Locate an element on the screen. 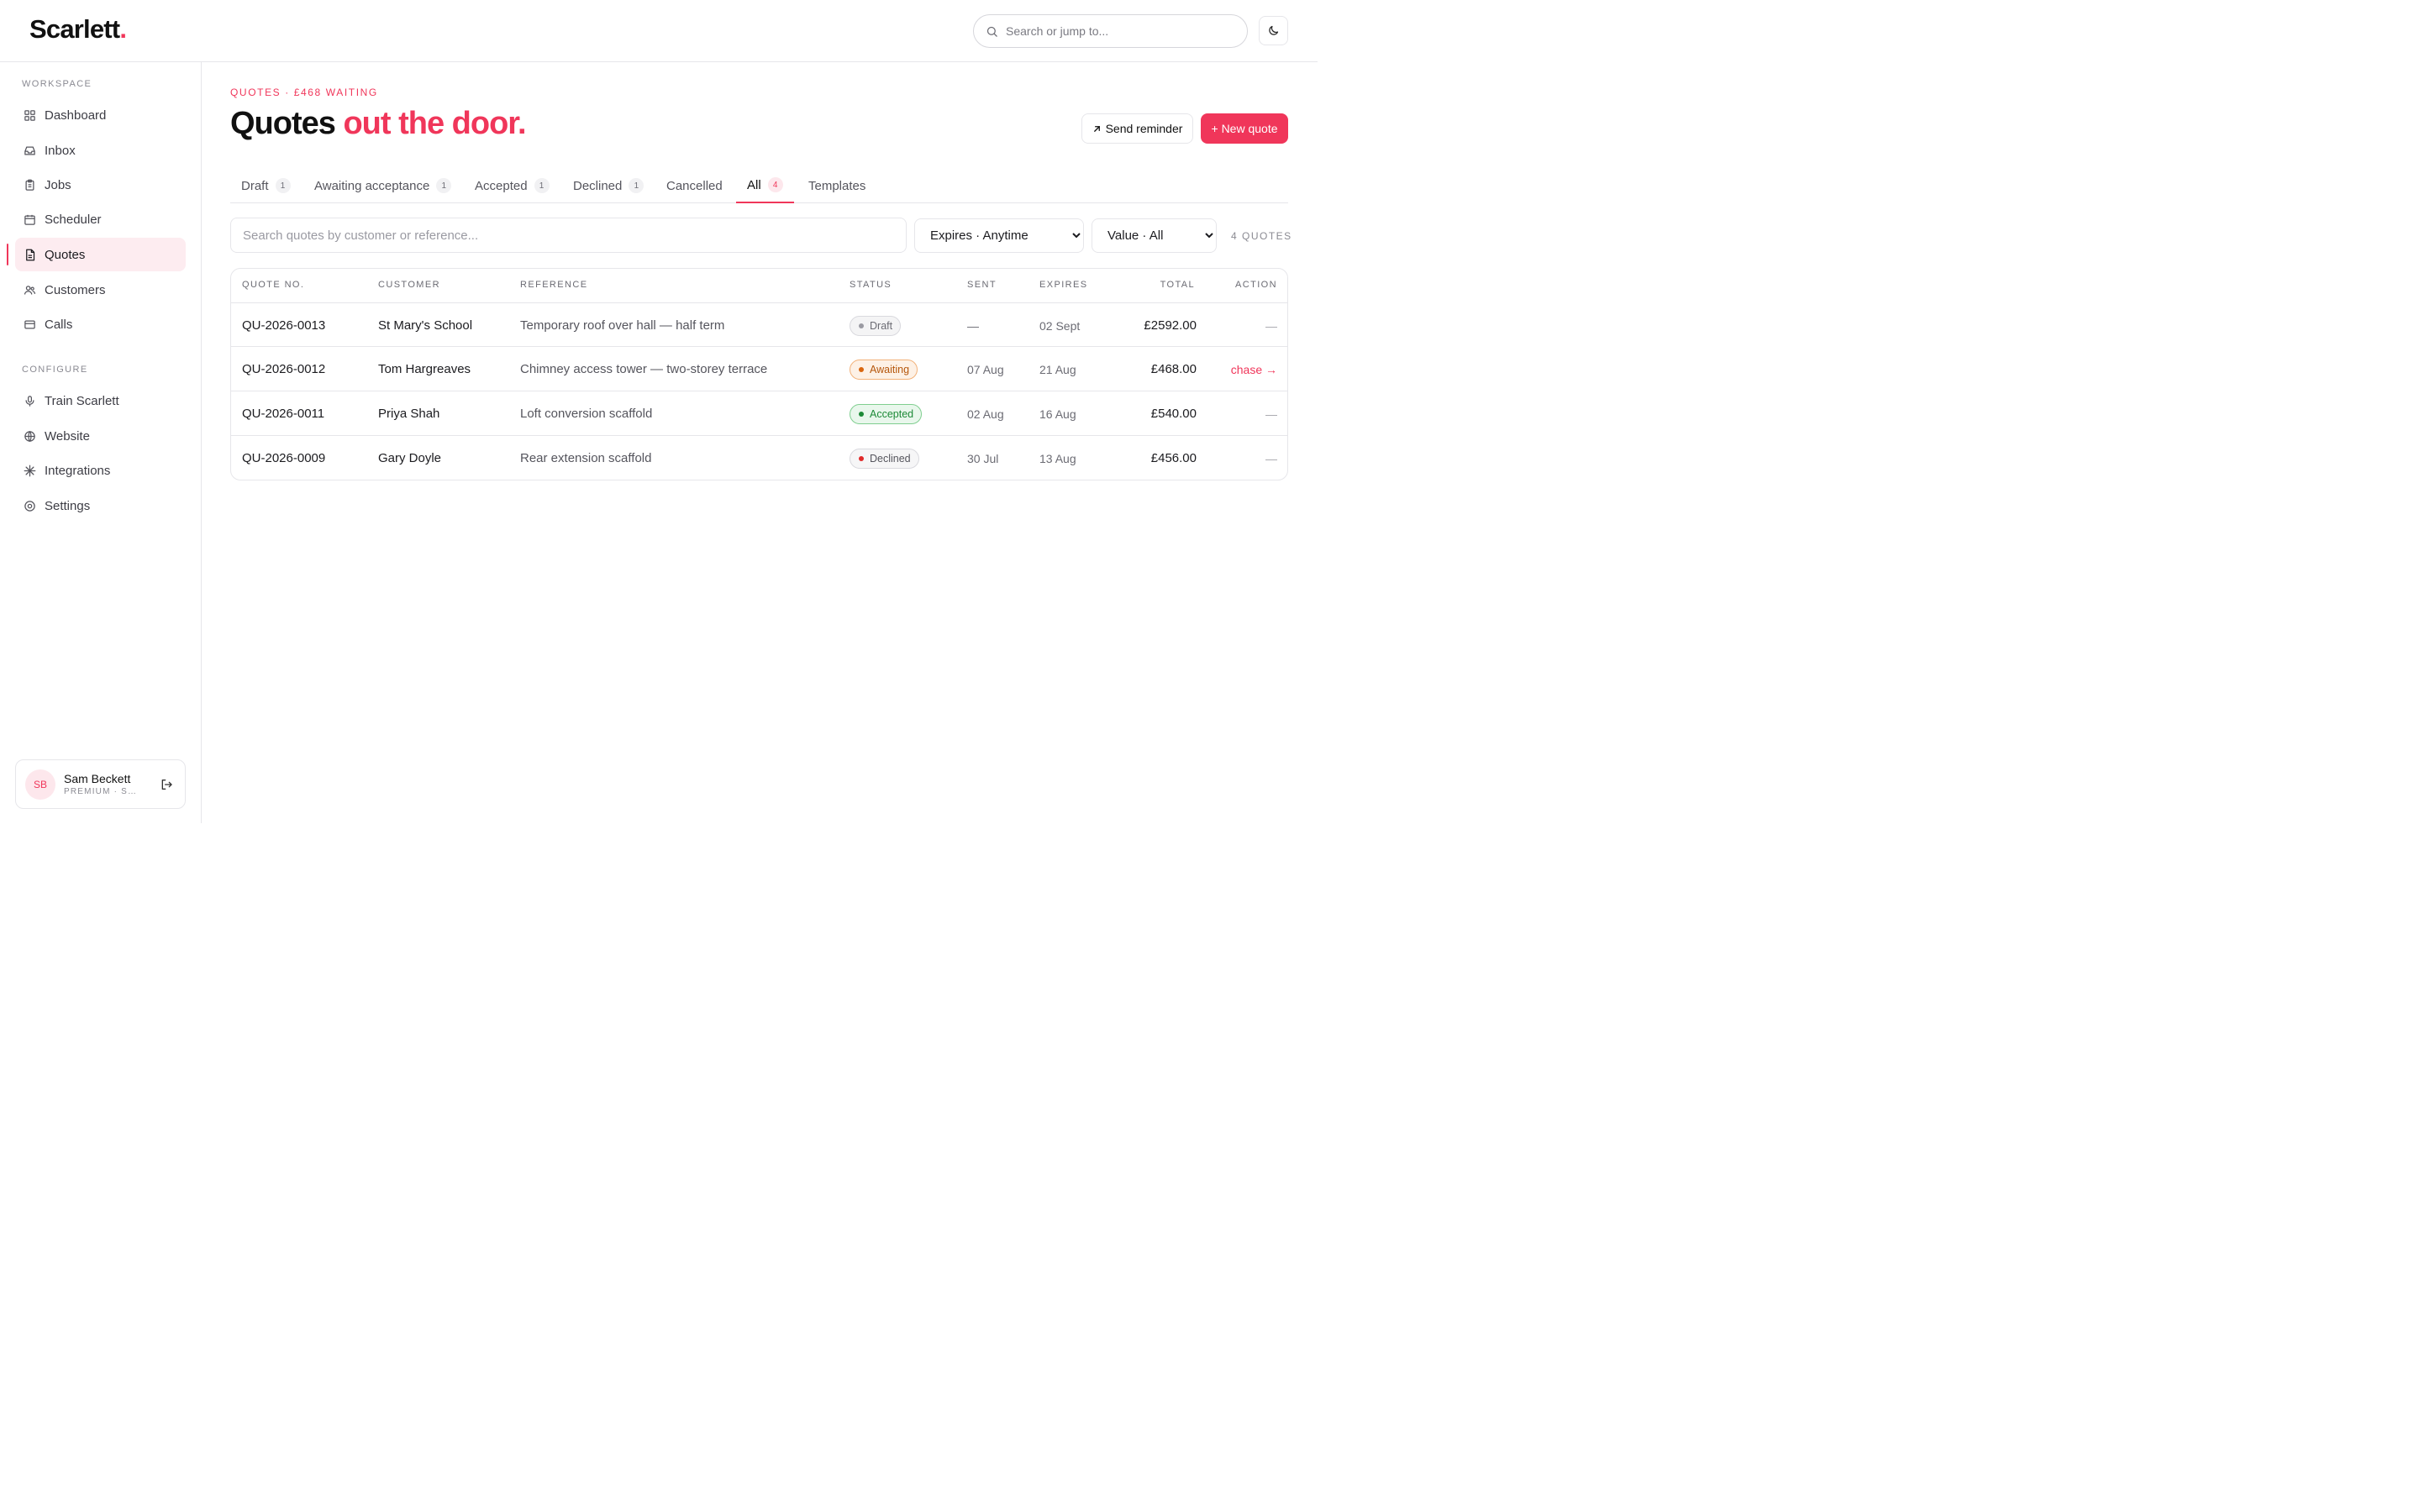 The image size is (2420, 1512). sent-date: 07 Aug is located at coordinates (986, 369).